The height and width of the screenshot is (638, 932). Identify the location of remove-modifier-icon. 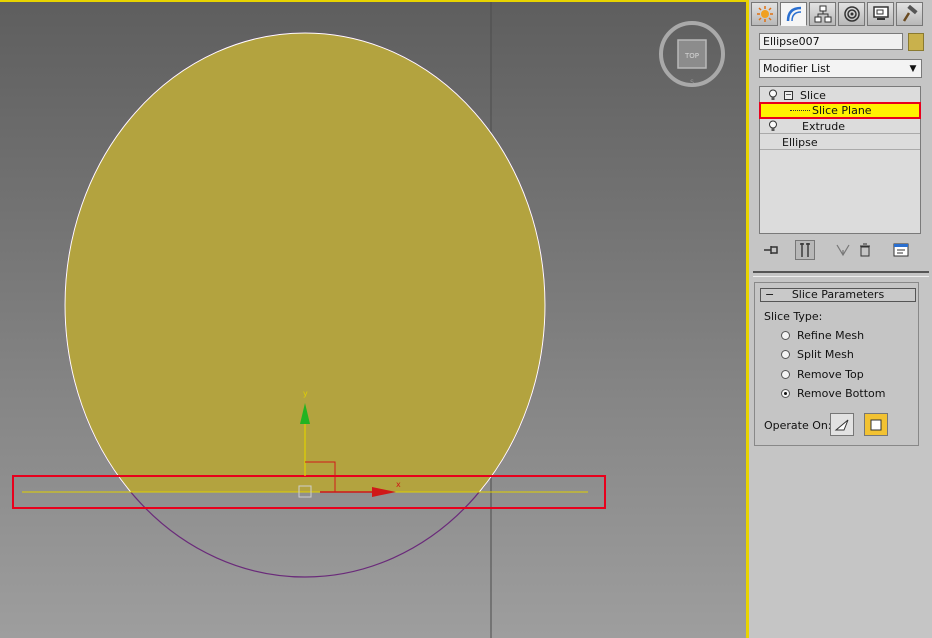
(865, 250).